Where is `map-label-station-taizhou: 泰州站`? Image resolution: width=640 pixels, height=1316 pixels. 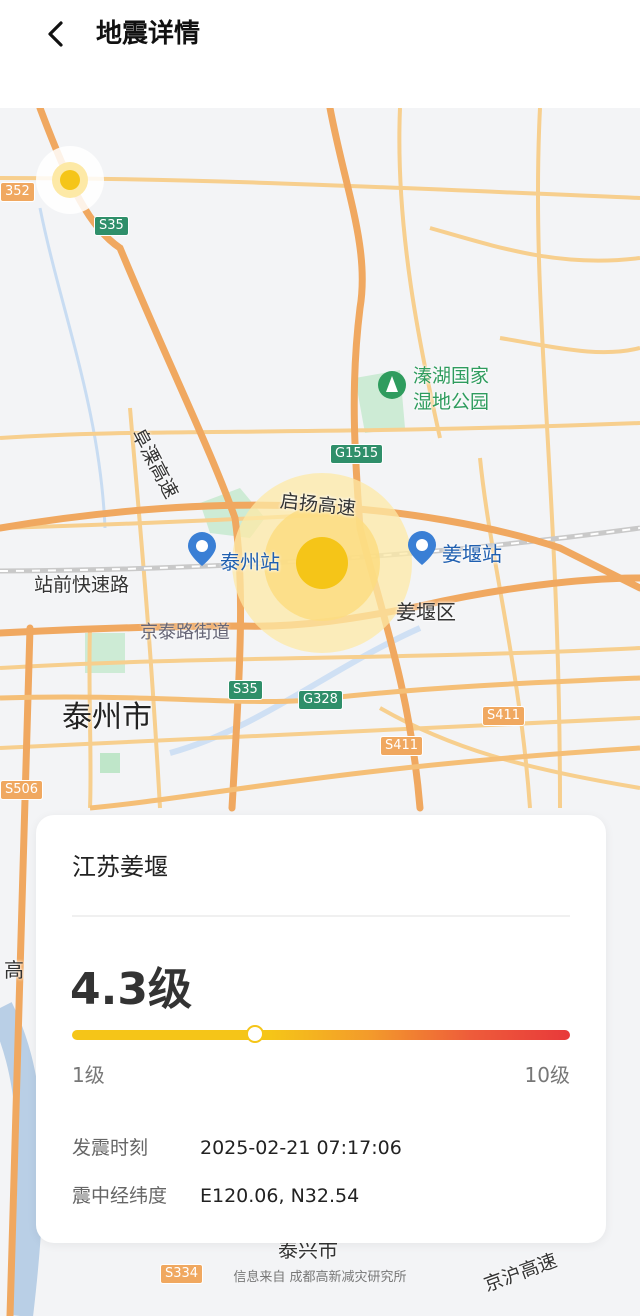
map-label-station-taizhou: 泰州站 is located at coordinates (250, 562).